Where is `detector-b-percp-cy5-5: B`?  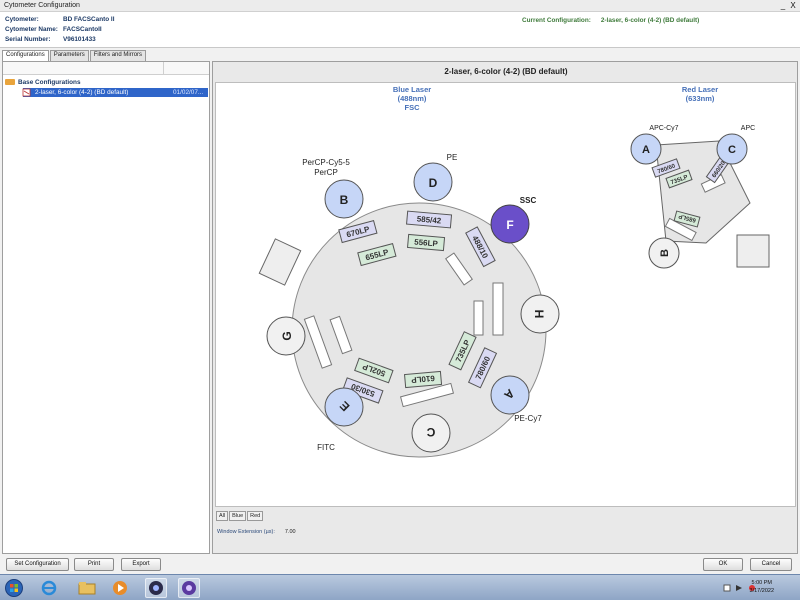
detector-b-percp-cy5-5: B is located at coordinates (344, 199).